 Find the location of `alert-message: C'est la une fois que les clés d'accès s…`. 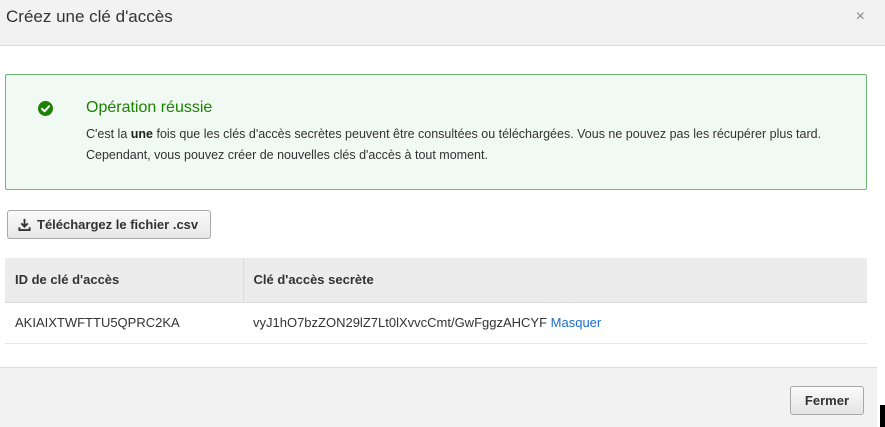

alert-message: C'est la une fois que les clés d'accès s… is located at coordinates (454, 144).